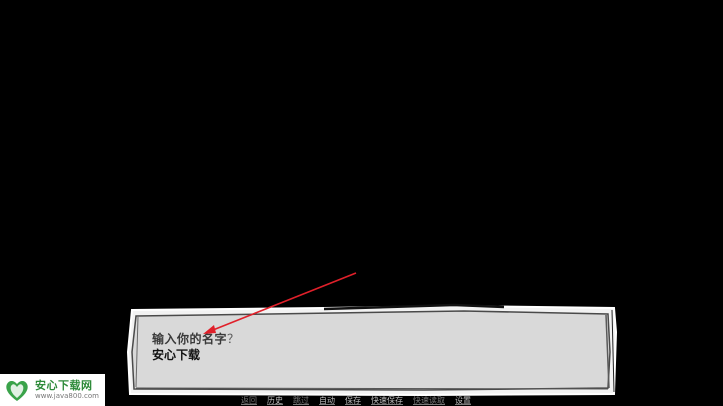 The height and width of the screenshot is (406, 723). I want to click on quick-menu-item: 快速保存, so click(387, 401).